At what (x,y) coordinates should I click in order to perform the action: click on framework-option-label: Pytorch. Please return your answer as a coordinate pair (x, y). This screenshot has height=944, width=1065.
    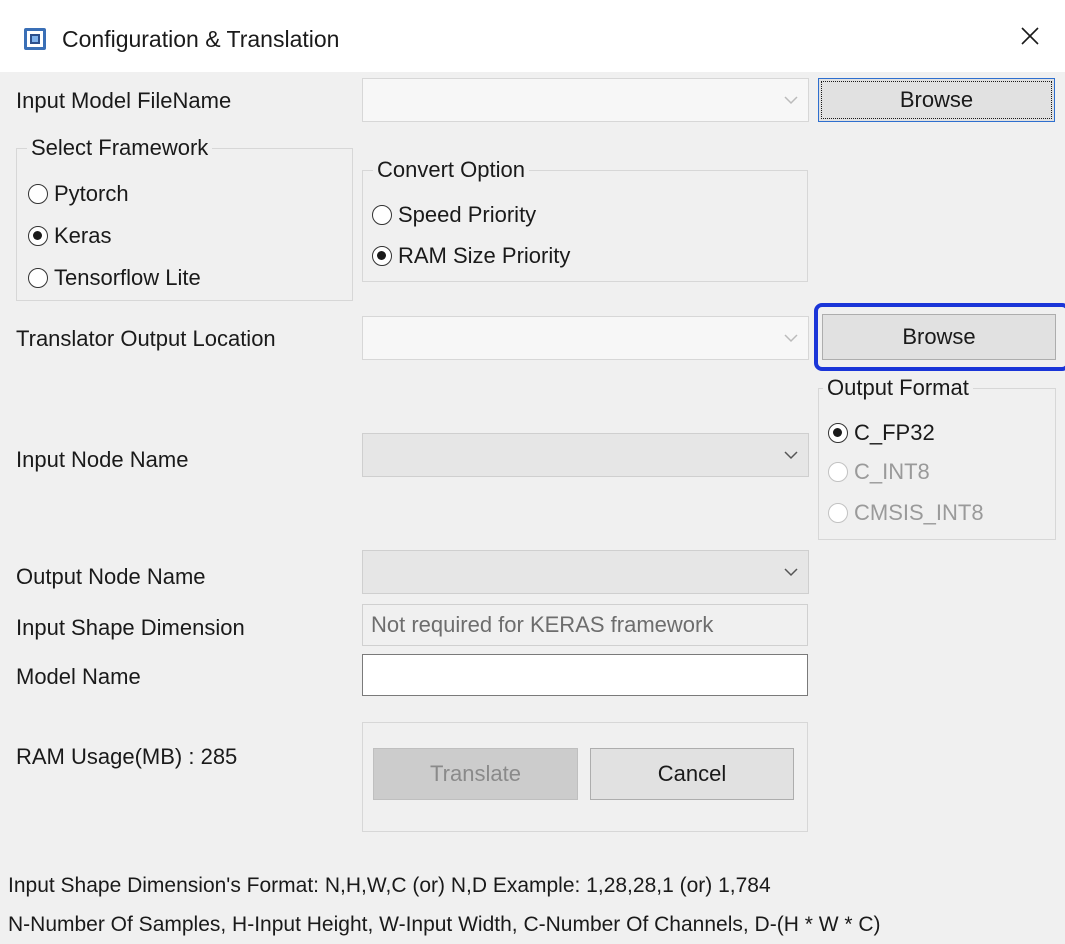
    Looking at the image, I should click on (91, 193).